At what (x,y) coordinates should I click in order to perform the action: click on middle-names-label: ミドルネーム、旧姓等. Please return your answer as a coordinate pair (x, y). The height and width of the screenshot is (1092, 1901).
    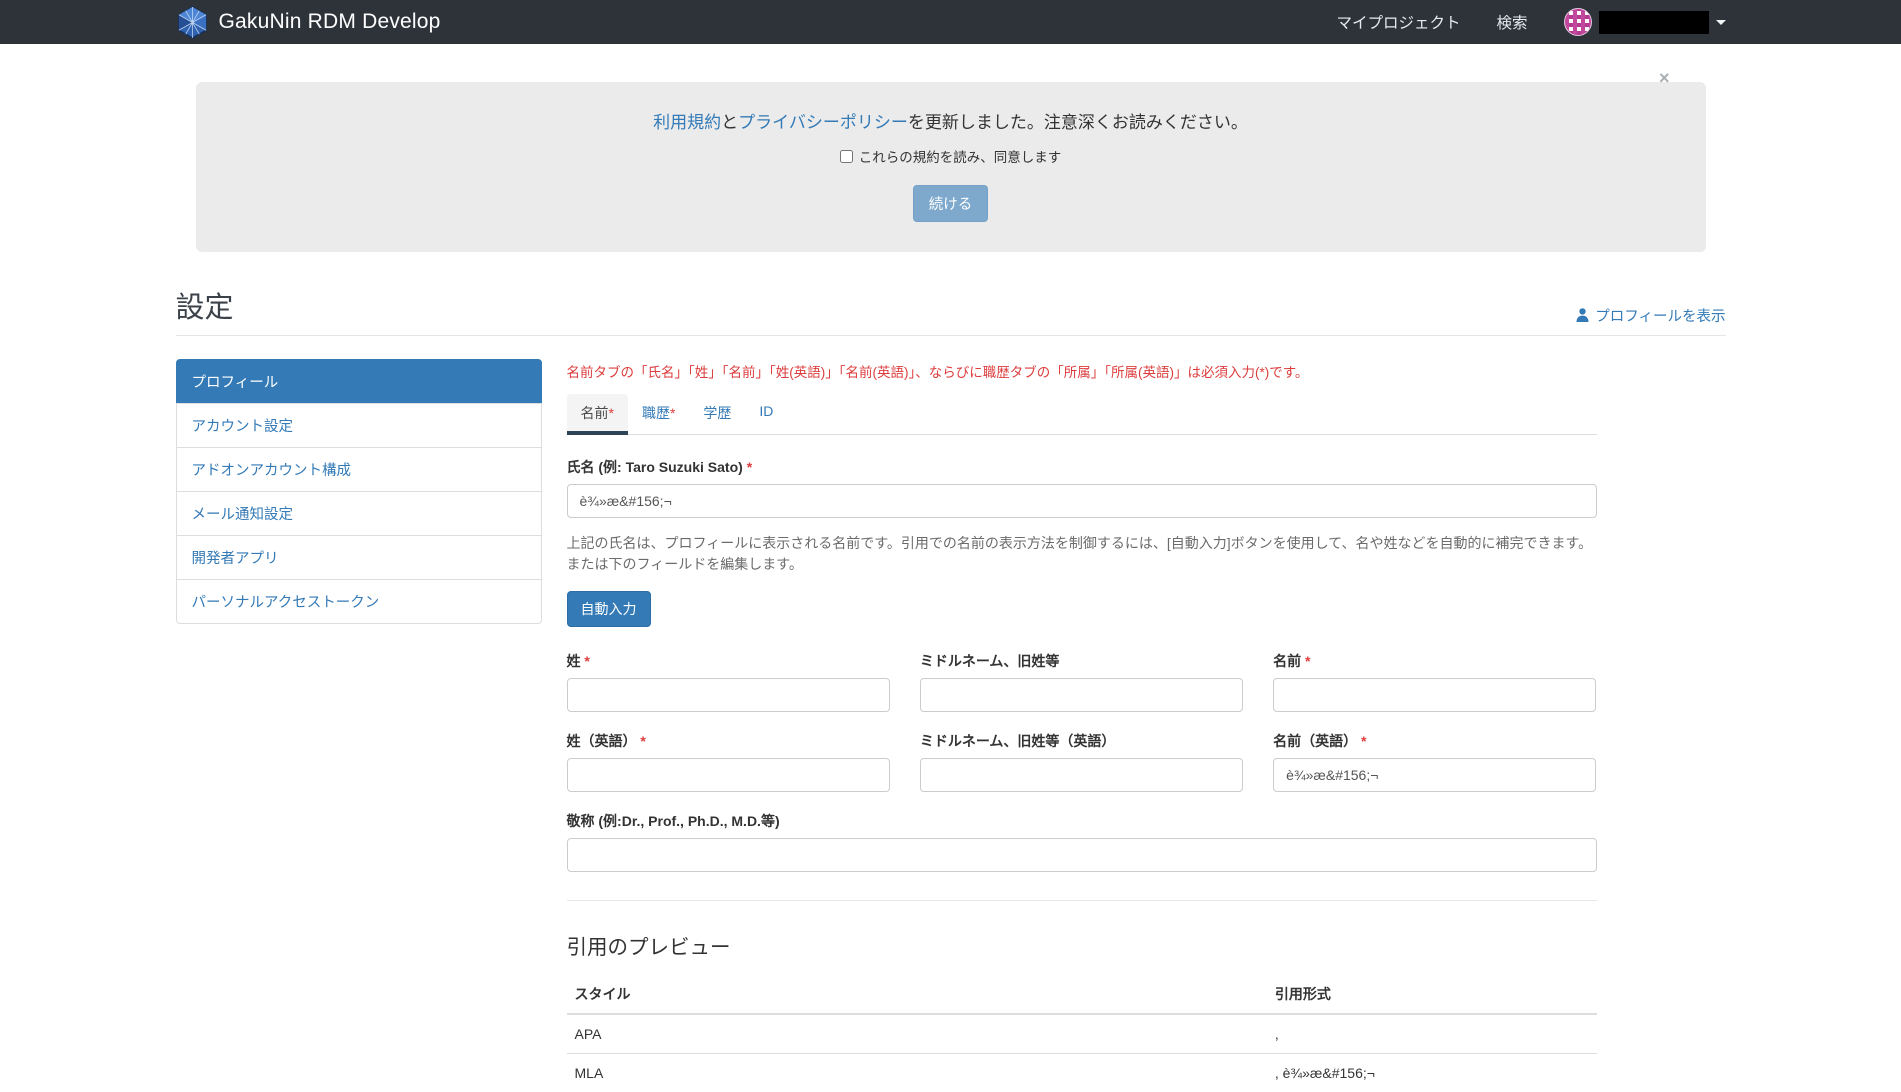
    Looking at the image, I should click on (989, 660).